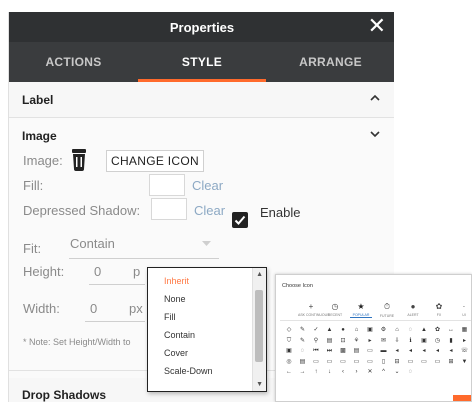 This screenshot has width=472, height=402. What do you see at coordinates (370, 372) in the screenshot?
I see `icon-choice: ✕` at bounding box center [370, 372].